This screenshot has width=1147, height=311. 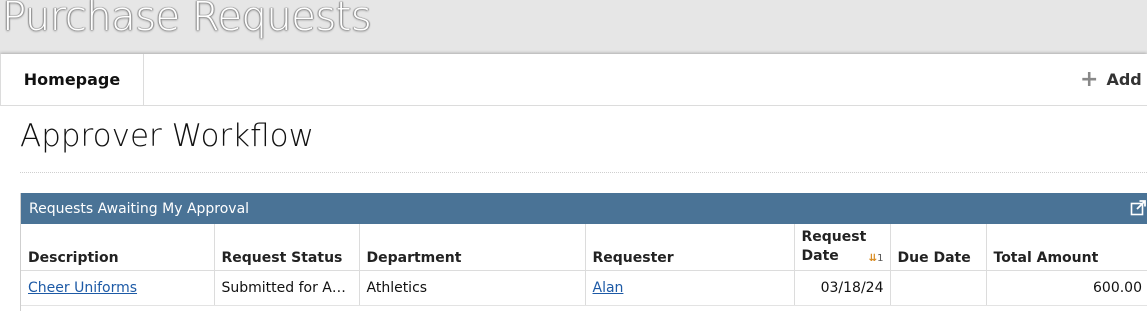 What do you see at coordinates (834, 246) in the screenshot?
I see `column-header-request-date-label: Request Date` at bounding box center [834, 246].